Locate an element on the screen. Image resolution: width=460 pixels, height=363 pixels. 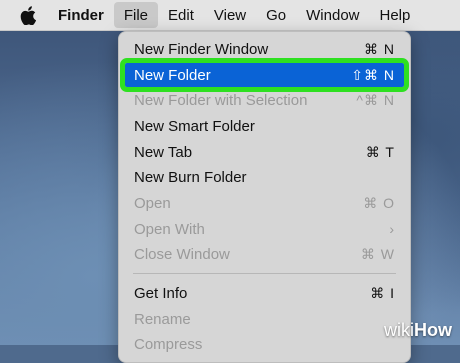
menu-item-close-window: Close Window ⌘ W is located at coordinates (264, 254).